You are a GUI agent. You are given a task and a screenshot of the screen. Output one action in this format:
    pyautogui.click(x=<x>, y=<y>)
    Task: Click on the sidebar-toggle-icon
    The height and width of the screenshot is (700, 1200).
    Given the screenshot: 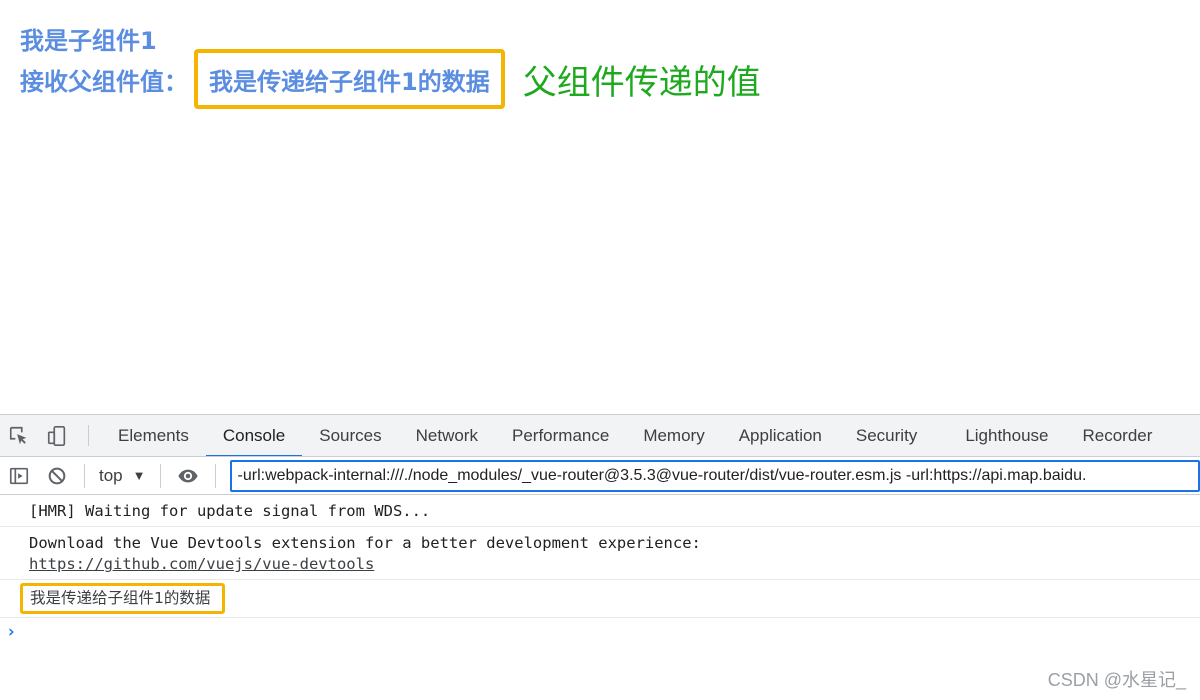 What is the action you would take?
    pyautogui.click(x=19, y=475)
    